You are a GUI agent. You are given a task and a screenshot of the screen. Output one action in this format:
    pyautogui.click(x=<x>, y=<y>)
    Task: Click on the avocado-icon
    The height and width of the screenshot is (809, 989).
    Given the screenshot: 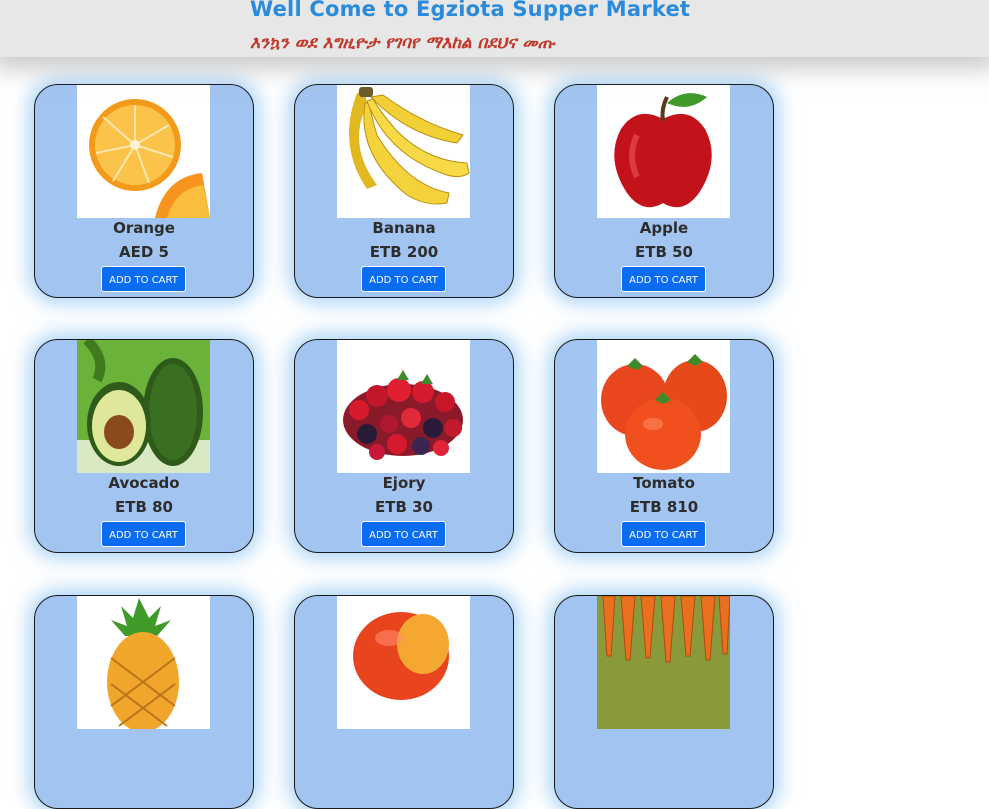 What is the action you would take?
    pyautogui.click(x=143, y=406)
    